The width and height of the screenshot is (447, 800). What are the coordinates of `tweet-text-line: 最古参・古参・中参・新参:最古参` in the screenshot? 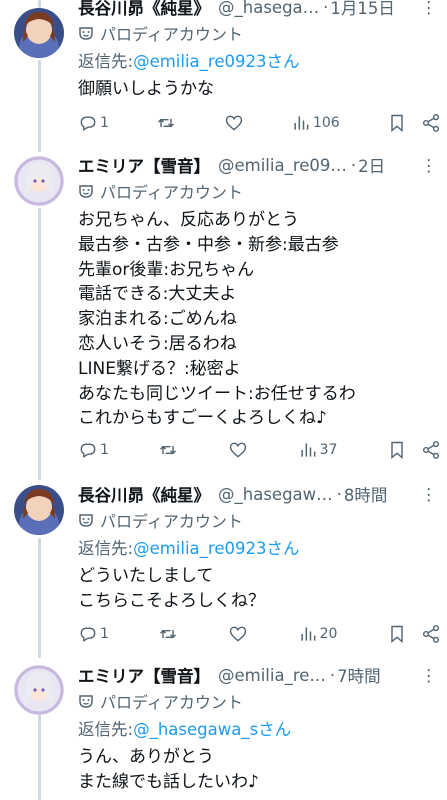 It's located at (208, 244).